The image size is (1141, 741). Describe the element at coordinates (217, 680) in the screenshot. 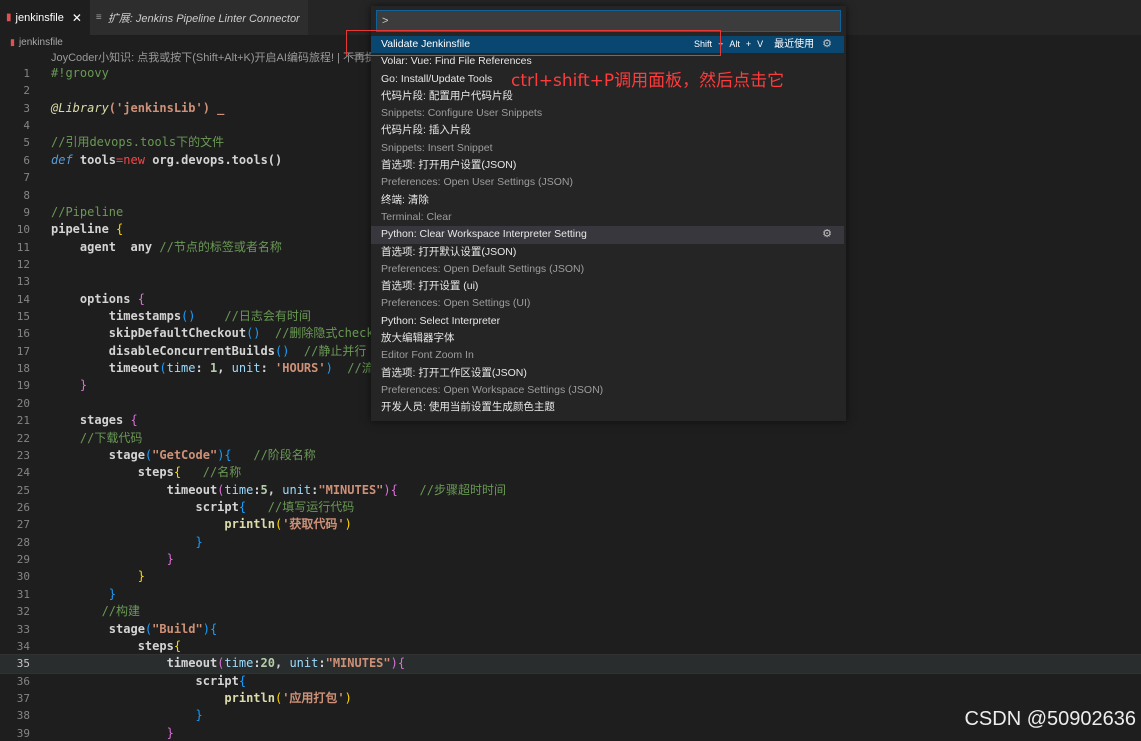

I see `code-token: script` at that location.